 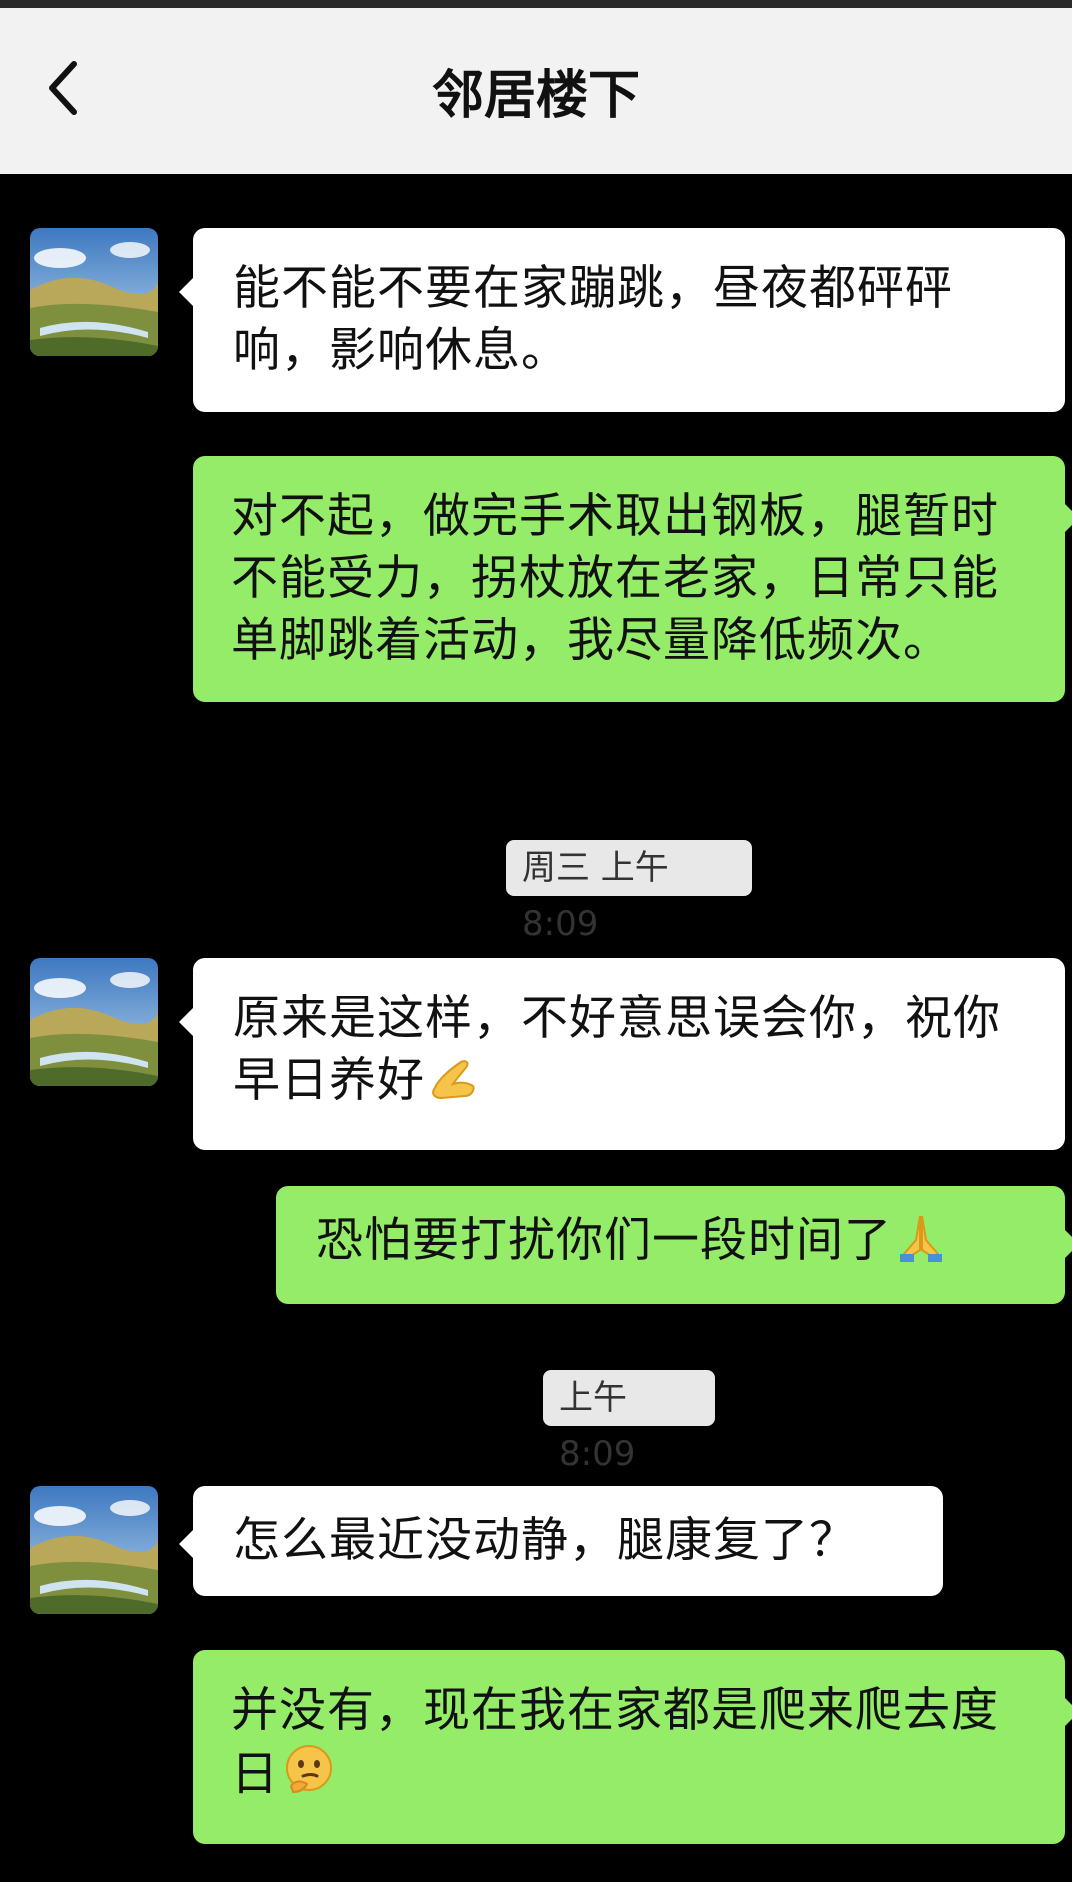 What do you see at coordinates (604, 1240) in the screenshot?
I see `message-text: 恐怕要打扰你们一段时间了` at bounding box center [604, 1240].